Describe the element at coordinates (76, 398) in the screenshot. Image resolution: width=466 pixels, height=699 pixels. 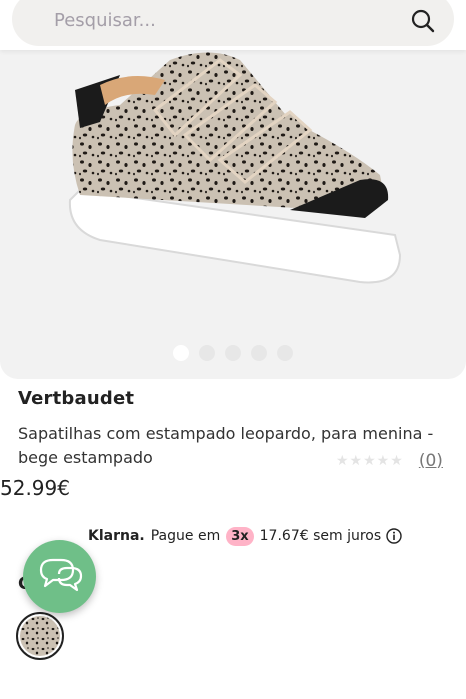
I see `product-brand: Vertbaudet` at that location.